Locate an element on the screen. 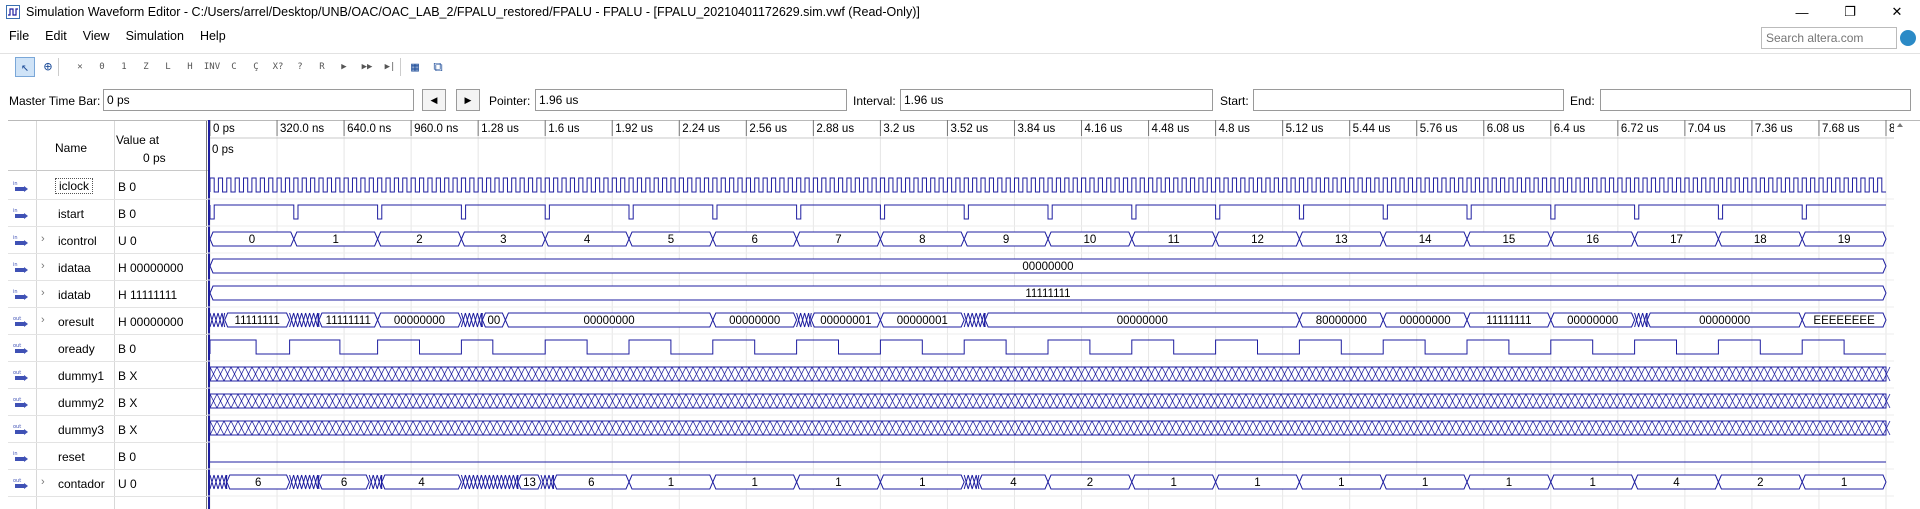 The width and height of the screenshot is (1920, 509). time-tick-label: 2.88 us is located at coordinates (835, 129).